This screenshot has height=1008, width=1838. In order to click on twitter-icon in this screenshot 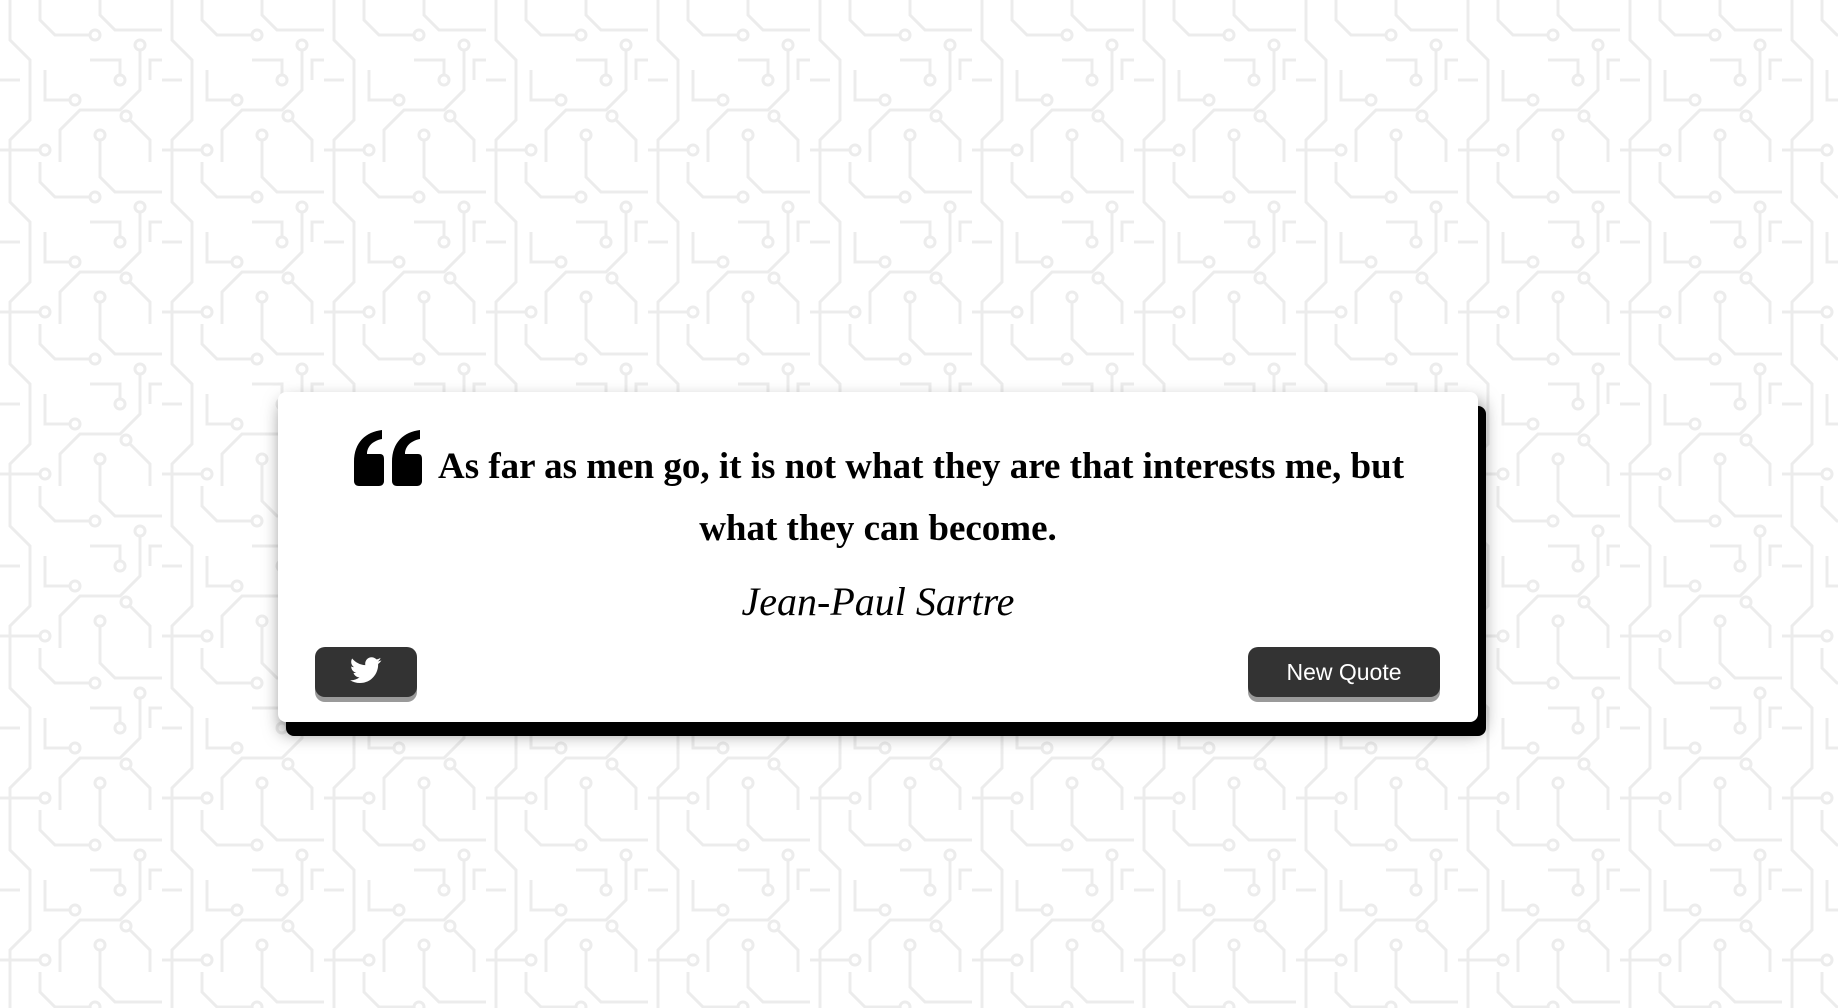, I will do `click(366, 672)`.